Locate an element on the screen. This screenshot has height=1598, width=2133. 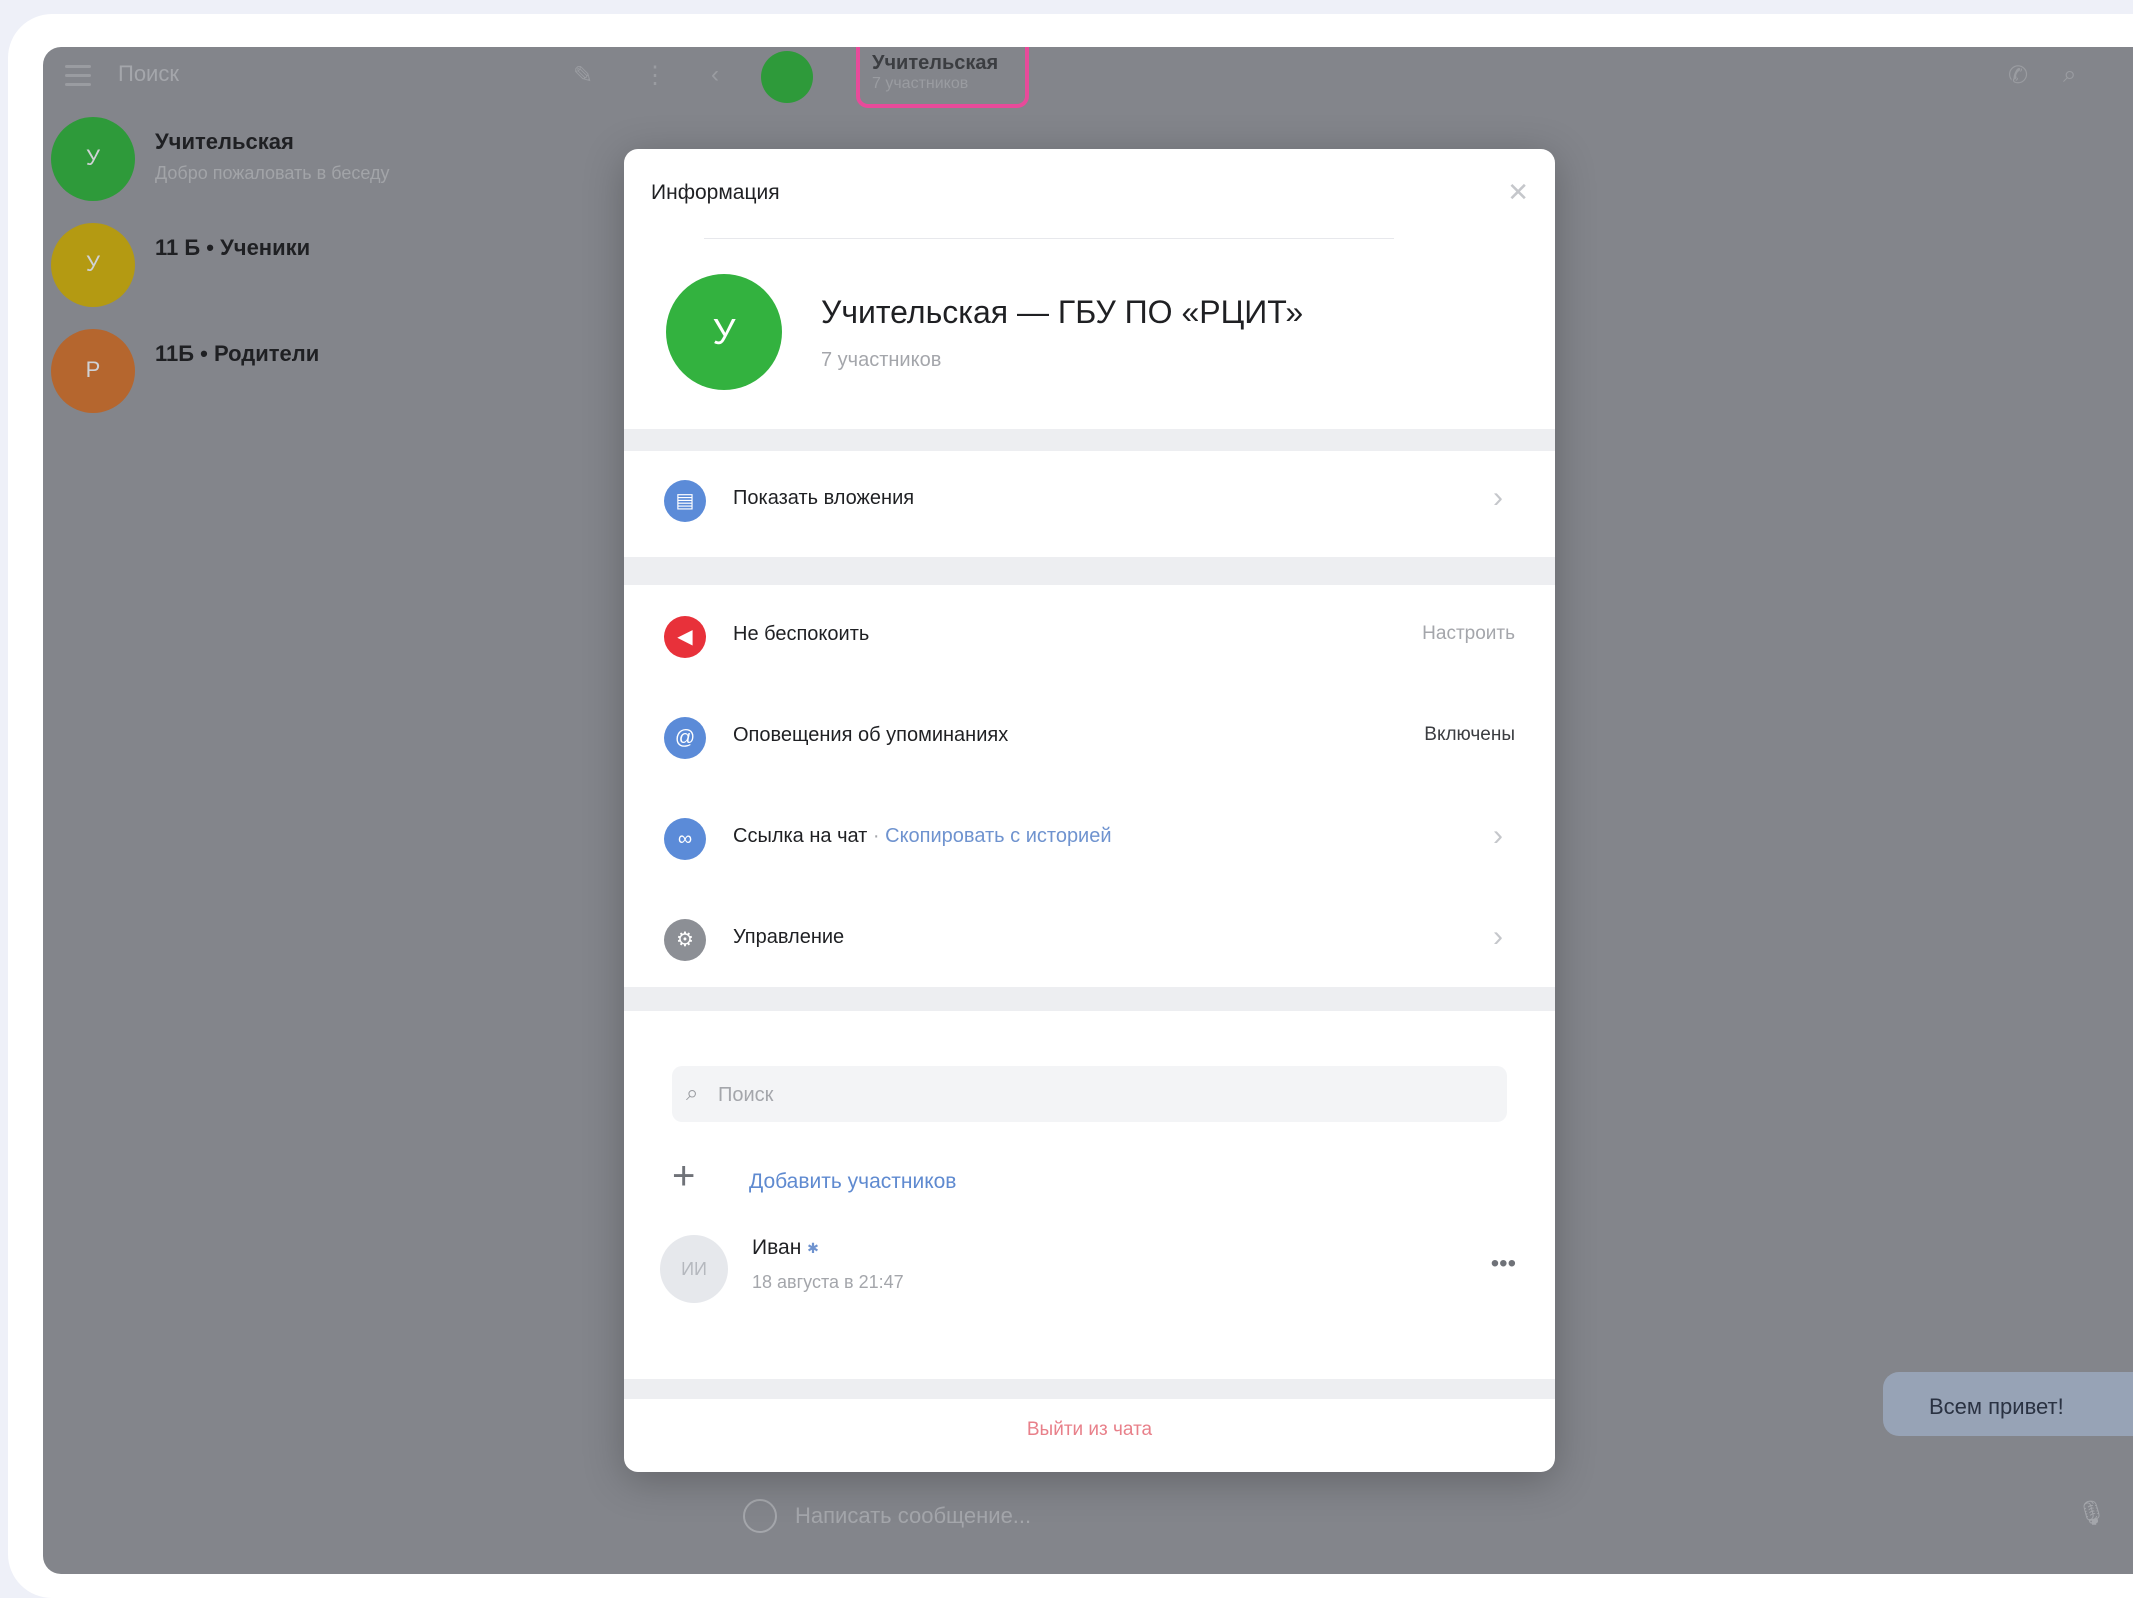
mentions-value: Включены is located at coordinates (1469, 735).